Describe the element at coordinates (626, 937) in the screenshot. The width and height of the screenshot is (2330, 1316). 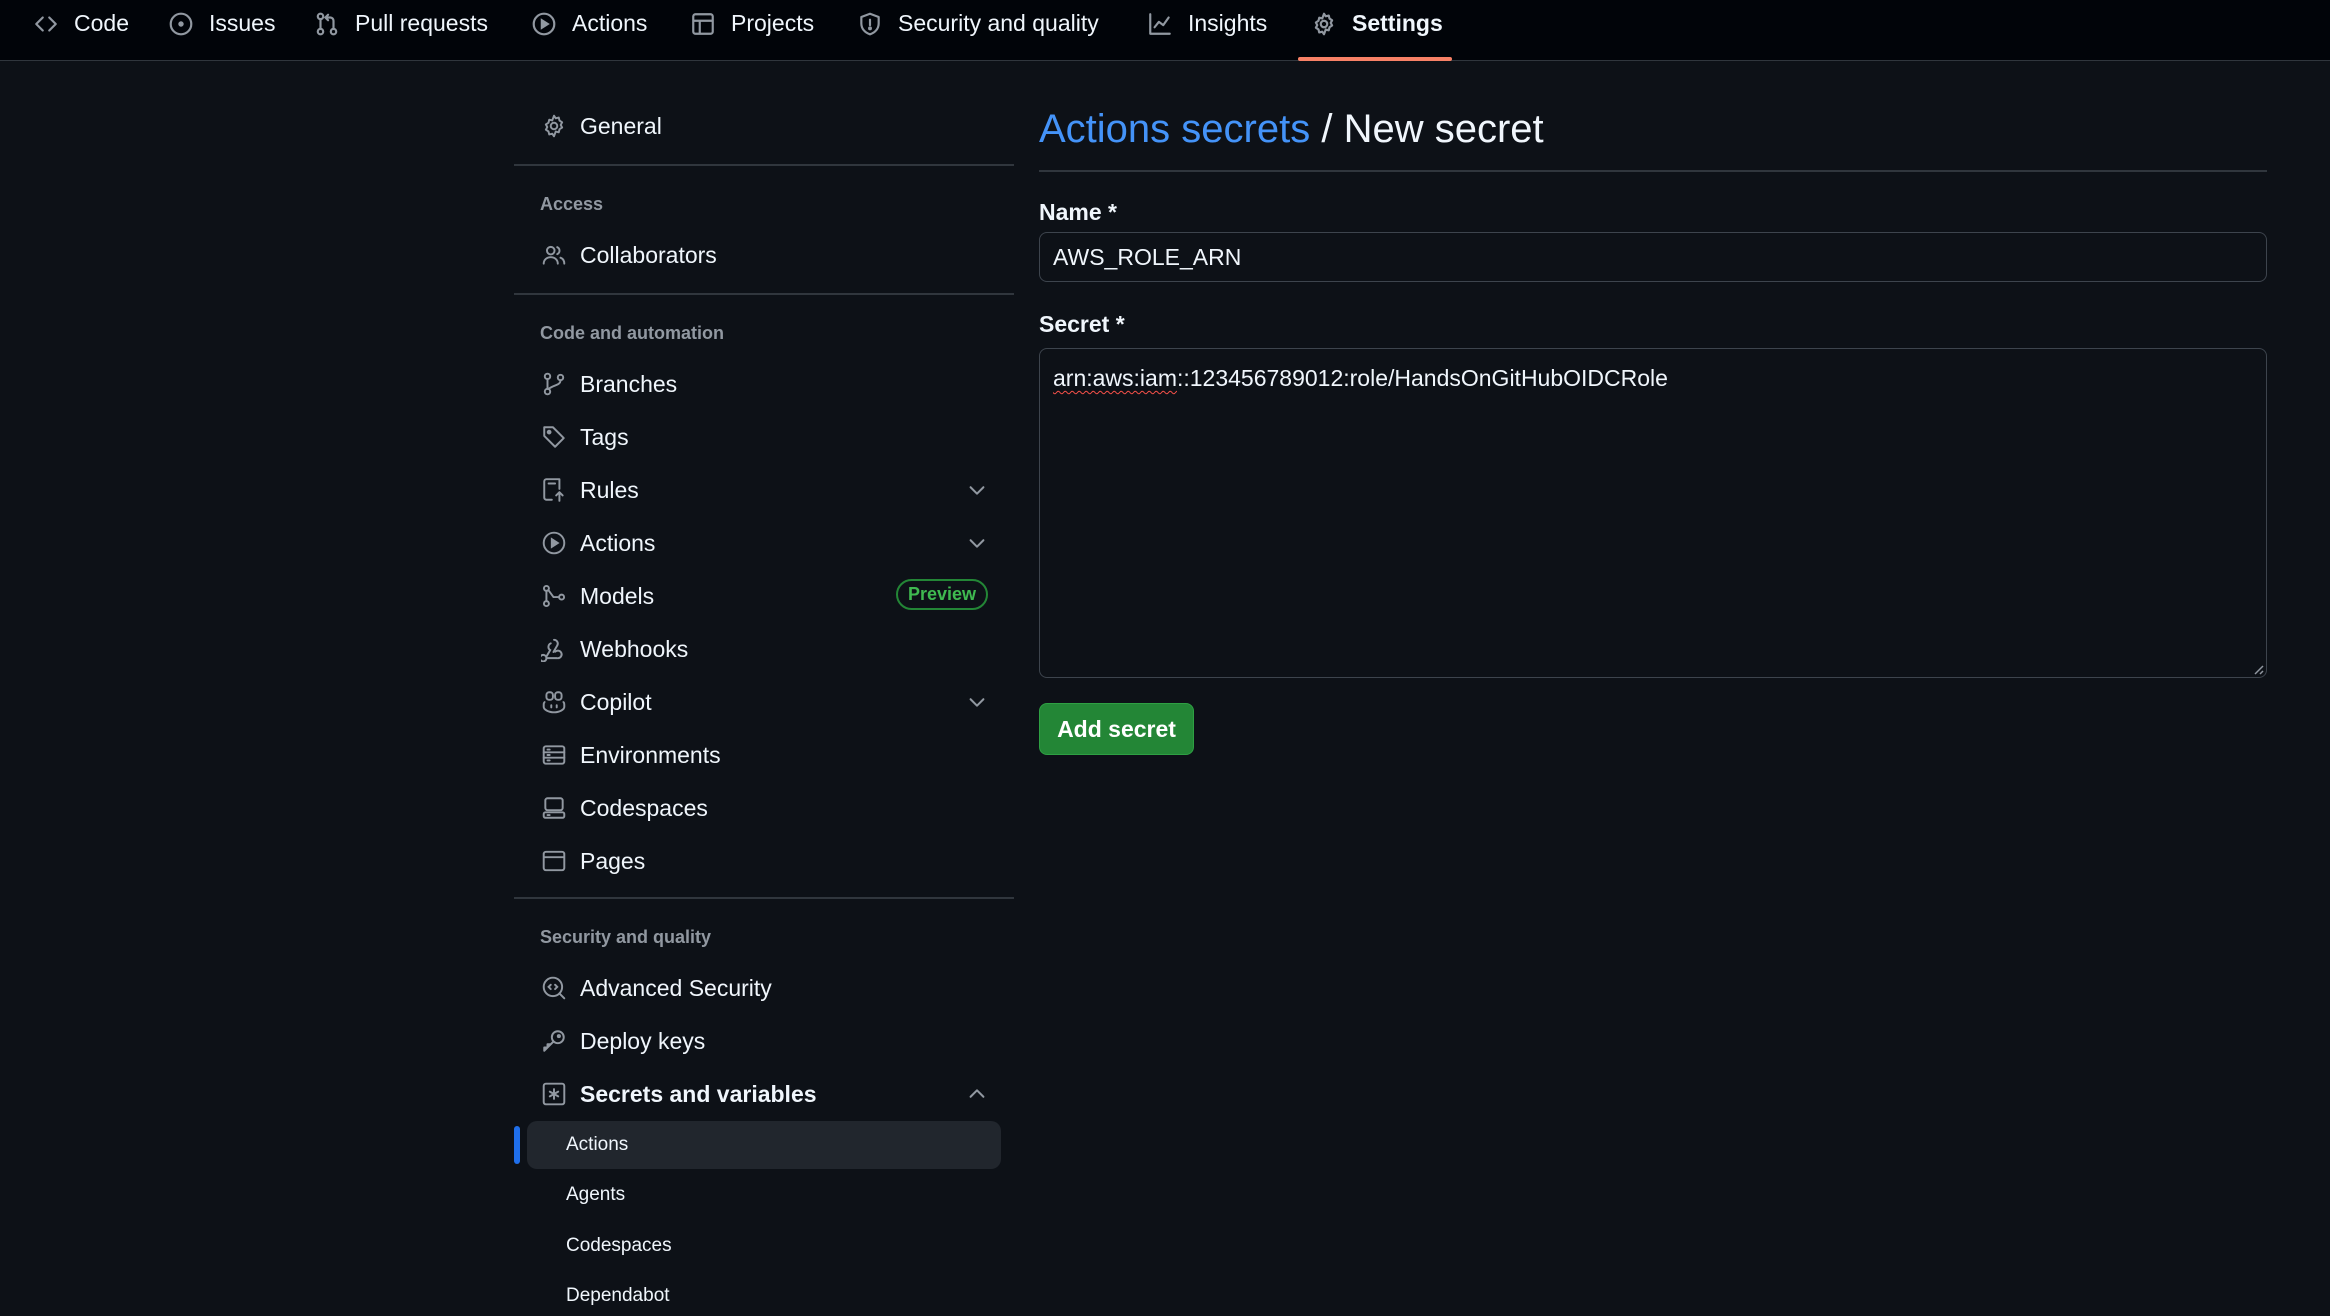
I see `sidebar-heading-security-and-quality: Security and quality` at that location.